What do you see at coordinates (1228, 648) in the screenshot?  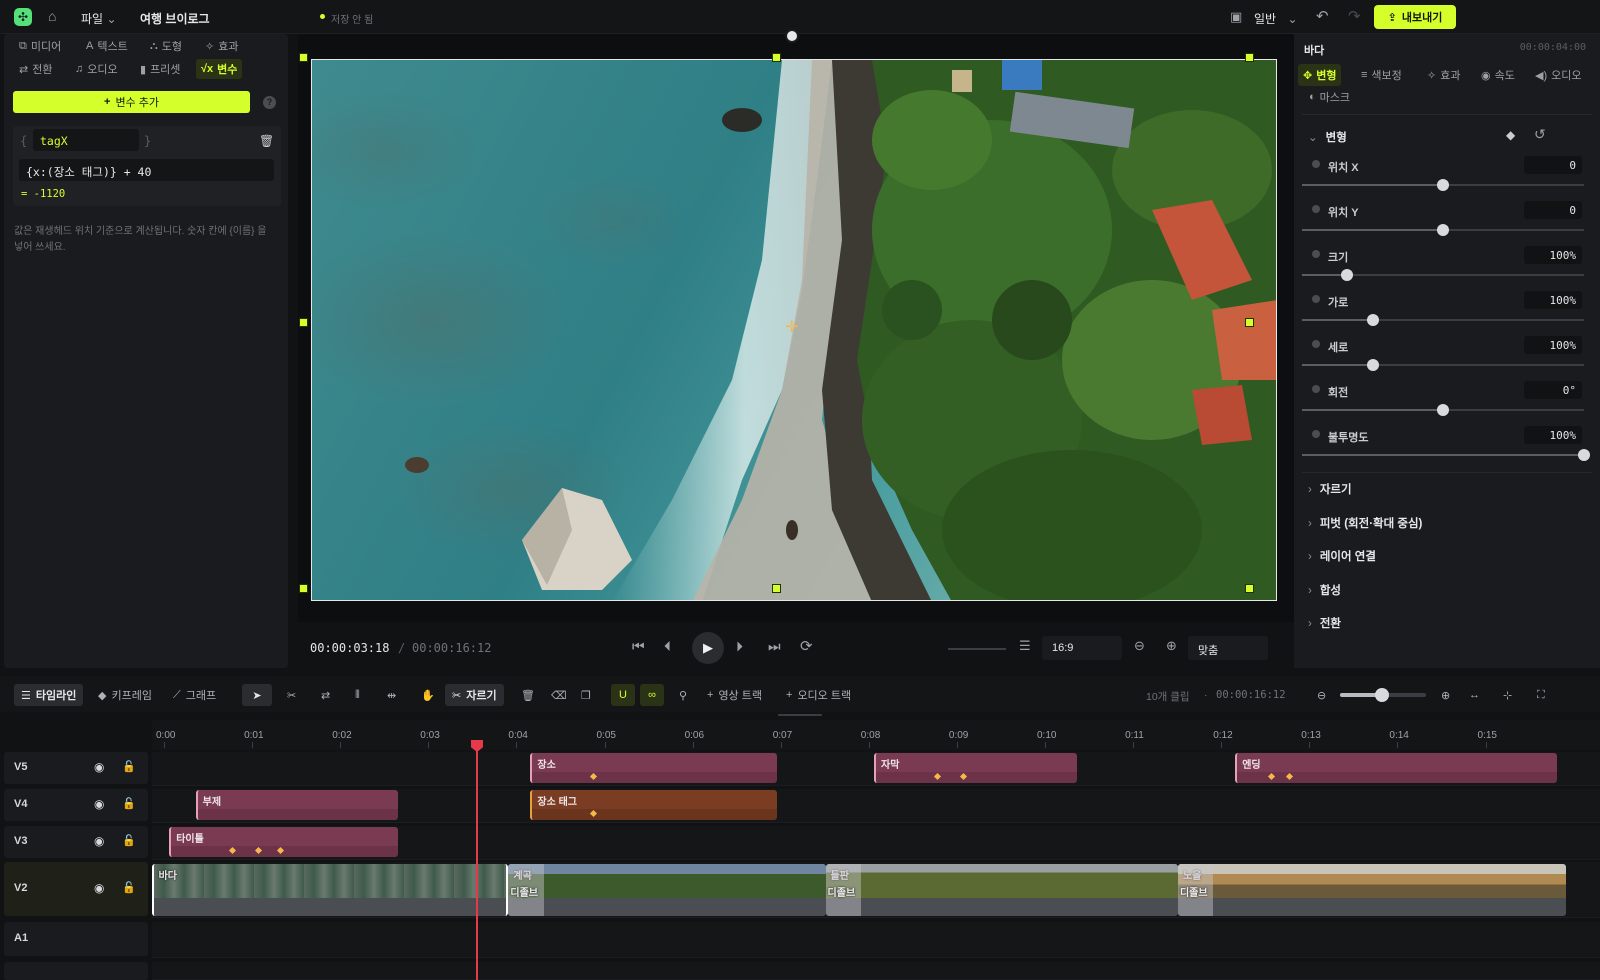 I see `zoom-fit-select: 맞춤` at bounding box center [1228, 648].